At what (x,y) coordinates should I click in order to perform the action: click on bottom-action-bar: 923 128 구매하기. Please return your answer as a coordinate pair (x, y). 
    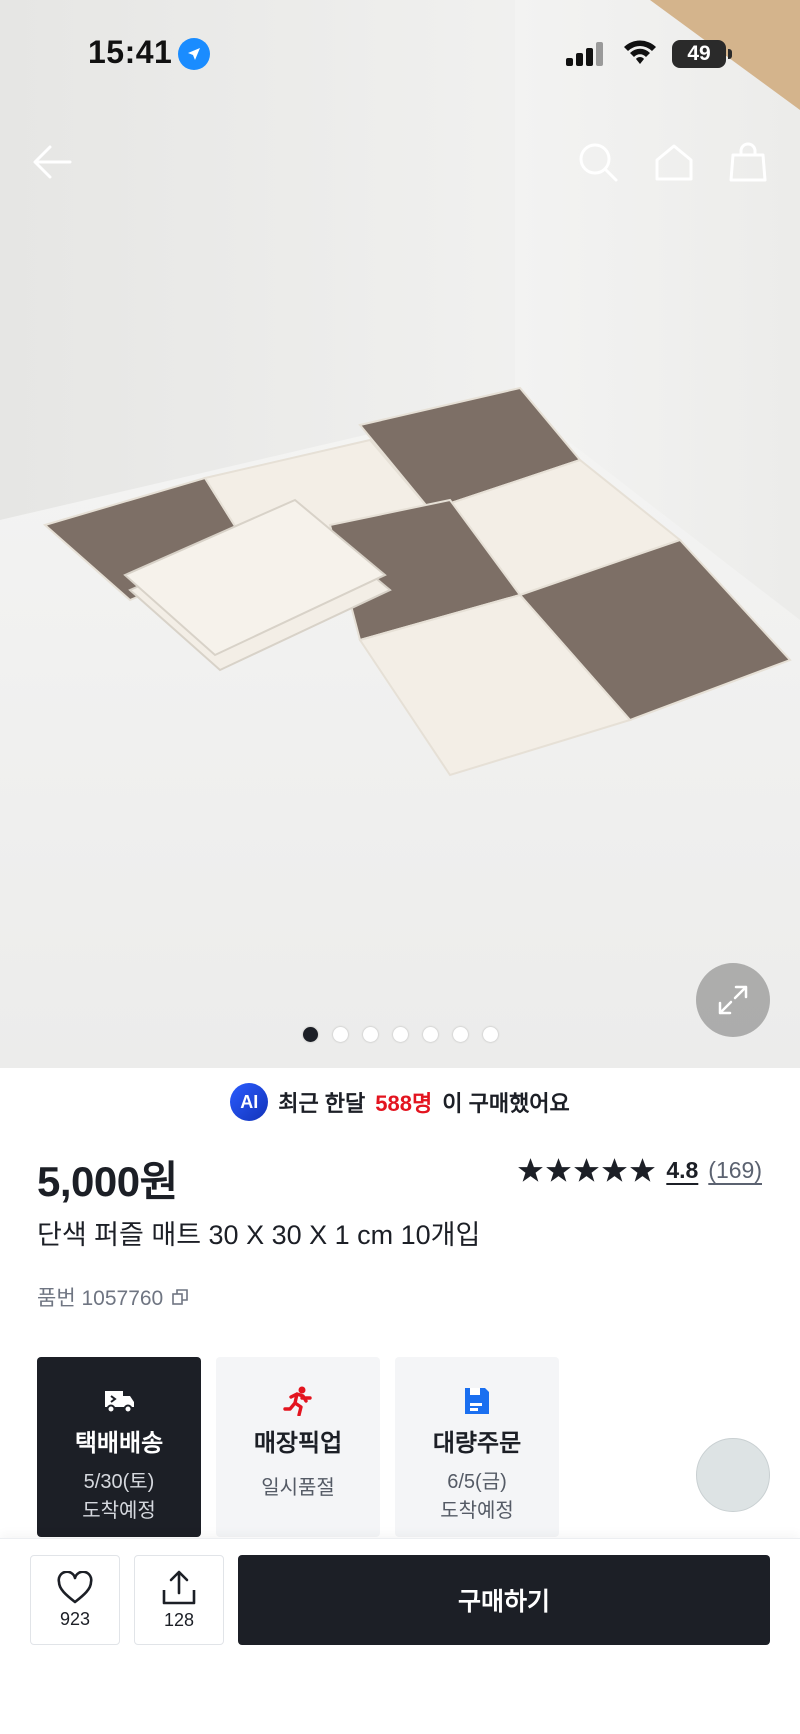
    Looking at the image, I should click on (400, 1636).